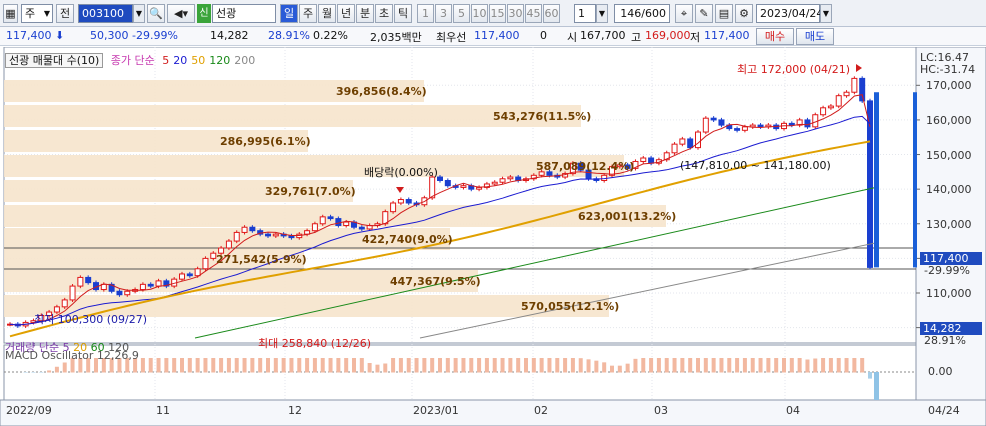 This screenshot has width=986, height=426. Describe the element at coordinates (65, 13) in the screenshot. I see `prev-button: 전` at that location.